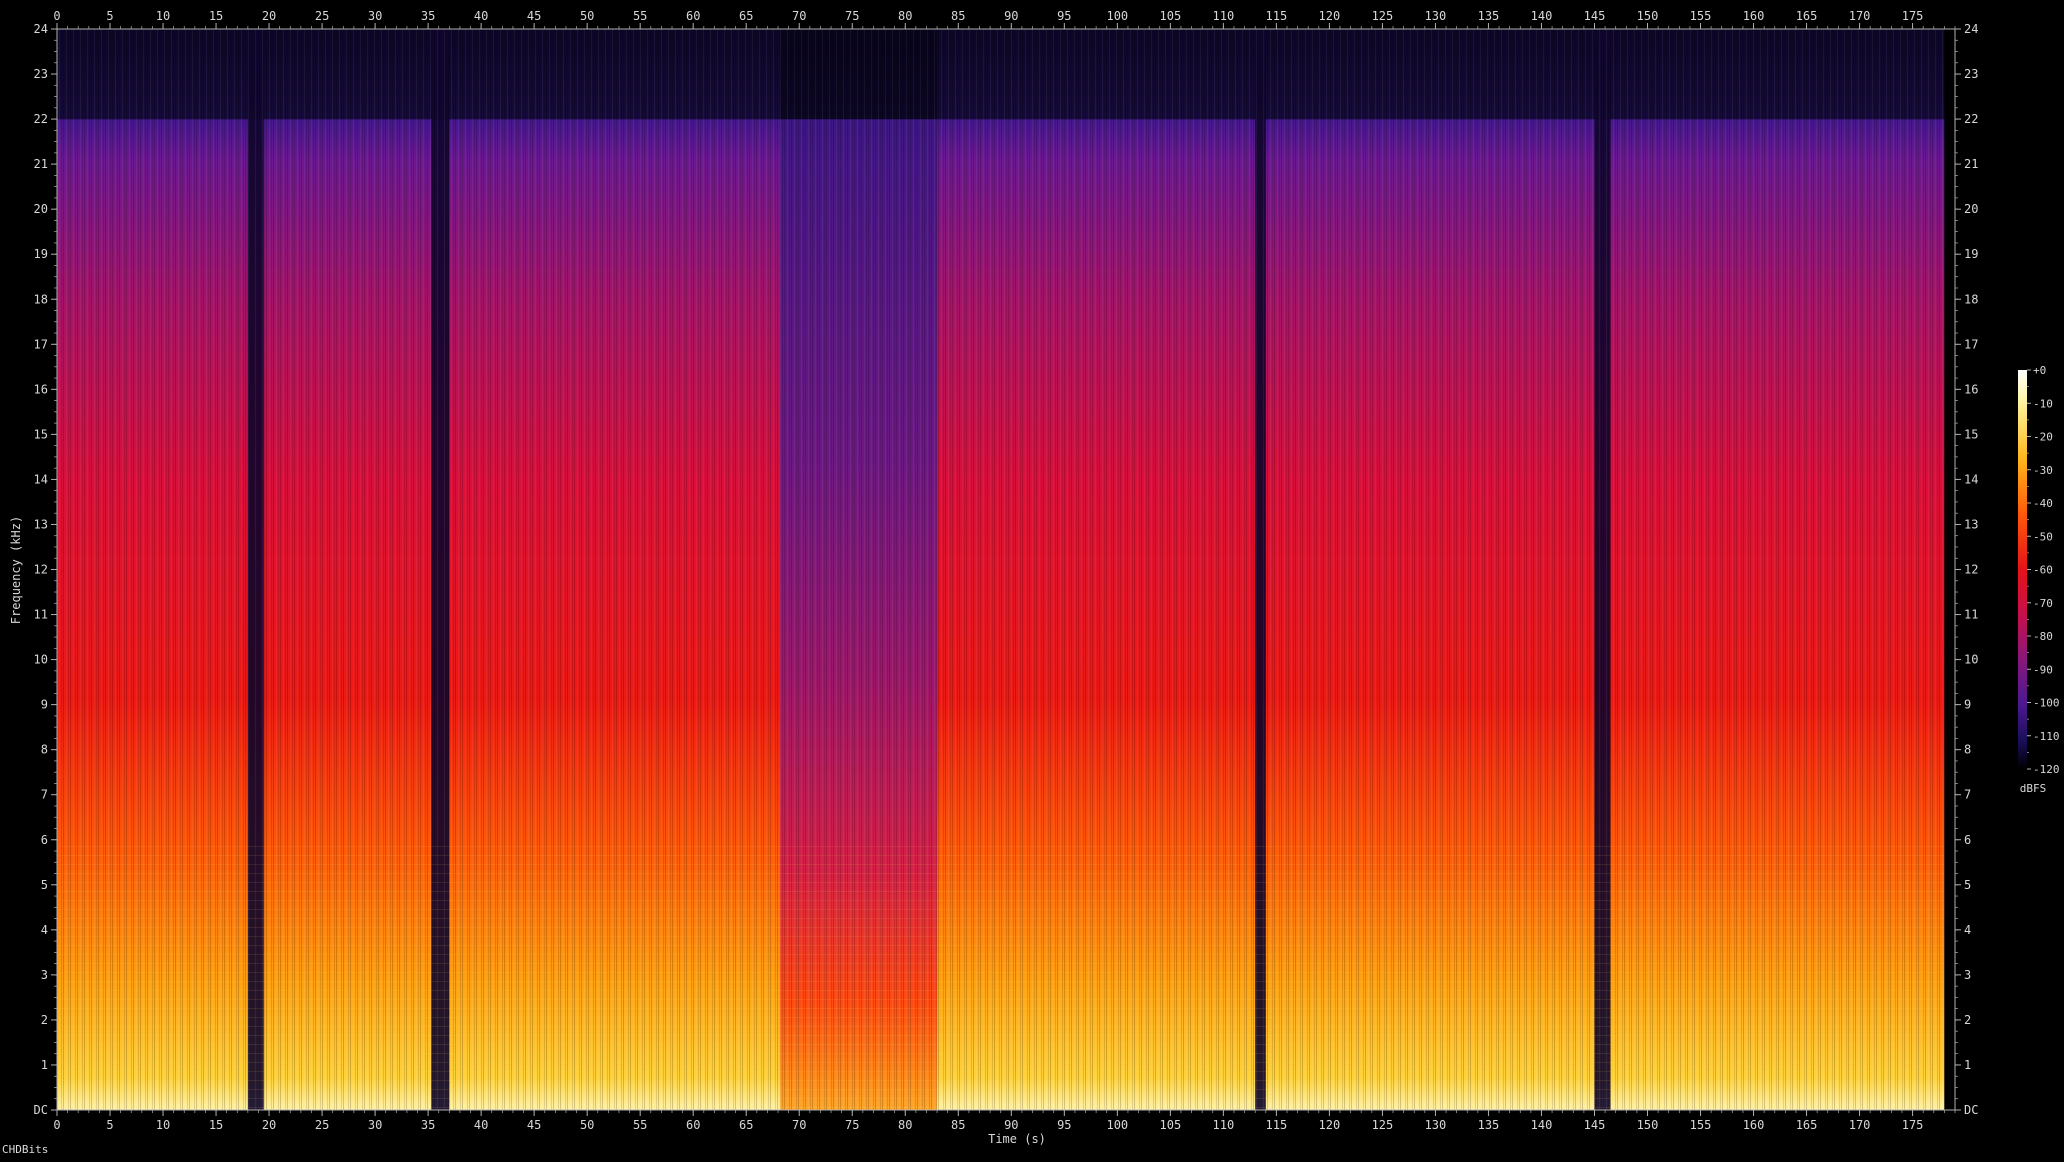 The width and height of the screenshot is (2064, 1162). What do you see at coordinates (1542, 16) in the screenshot?
I see `x-tick-label-top: 140` at bounding box center [1542, 16].